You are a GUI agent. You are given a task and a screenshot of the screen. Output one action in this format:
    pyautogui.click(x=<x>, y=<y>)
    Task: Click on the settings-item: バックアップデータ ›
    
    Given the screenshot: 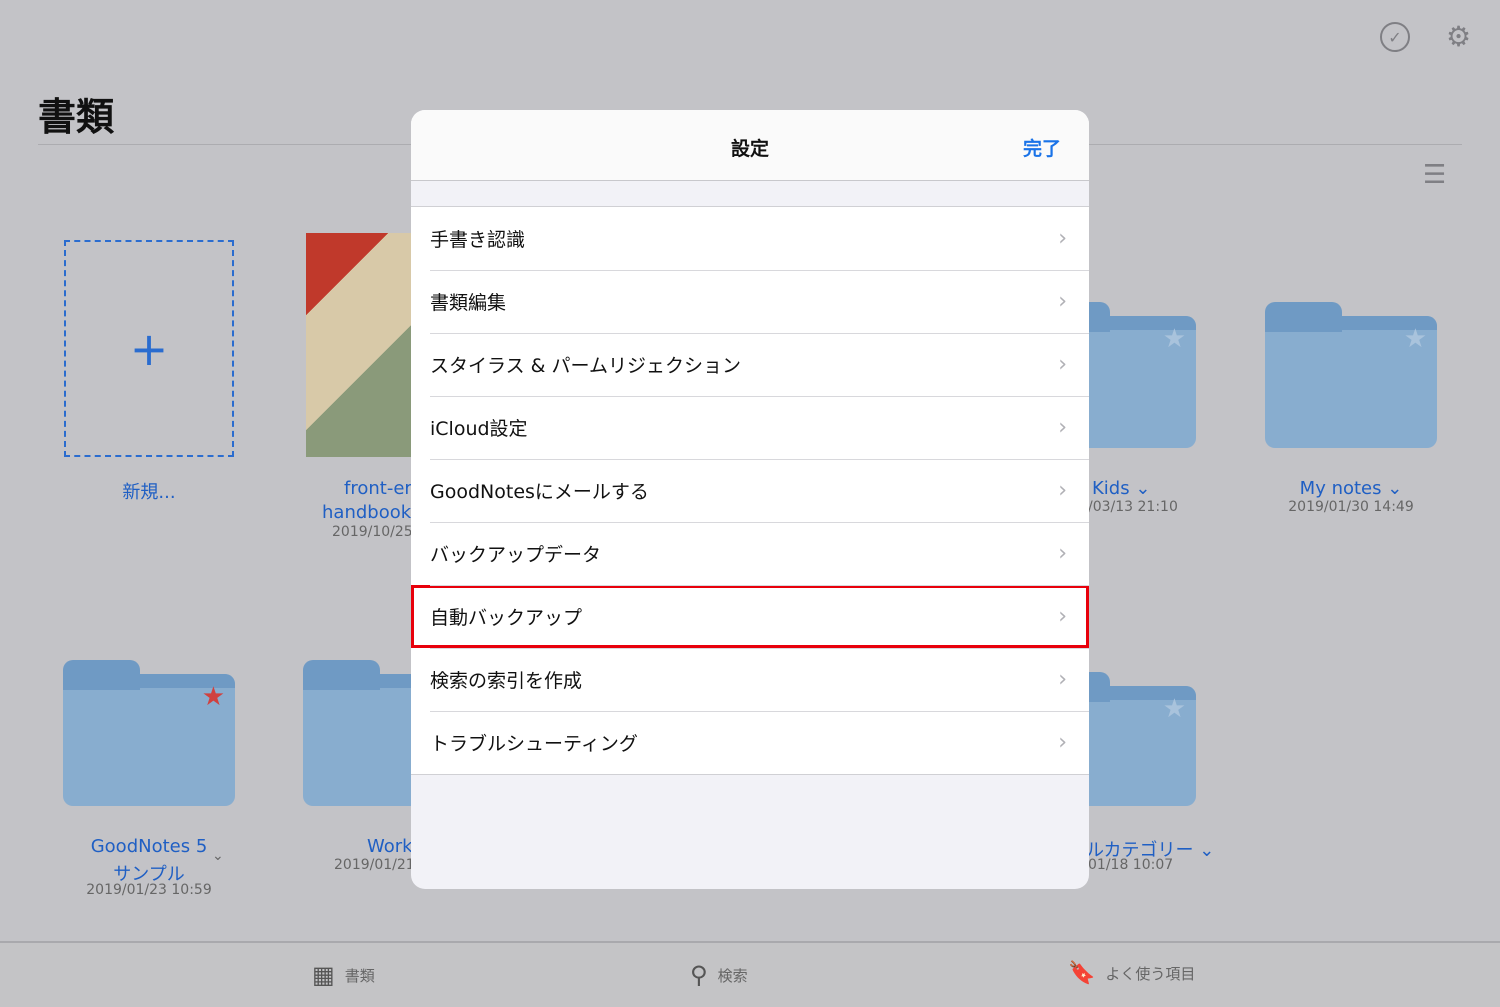 What is the action you would take?
    pyautogui.click(x=750, y=553)
    